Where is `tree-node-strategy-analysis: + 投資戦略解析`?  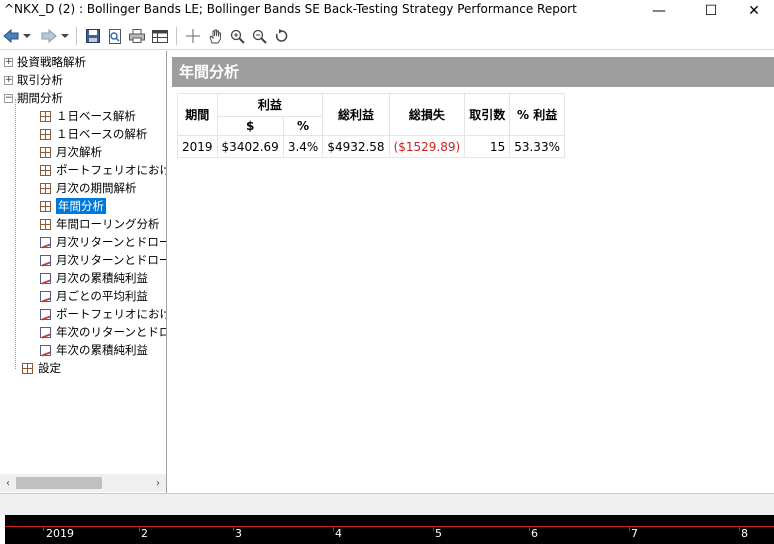
tree-node-strategy-analysis: + 投資戦略解析 is located at coordinates (45, 62).